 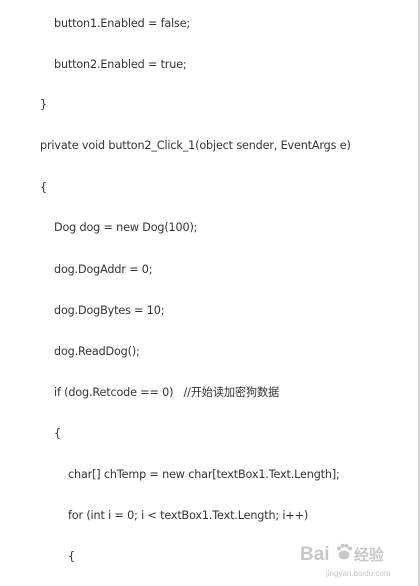 What do you see at coordinates (109, 310) in the screenshot?
I see `code-line: dog.DogBytes = 10;` at bounding box center [109, 310].